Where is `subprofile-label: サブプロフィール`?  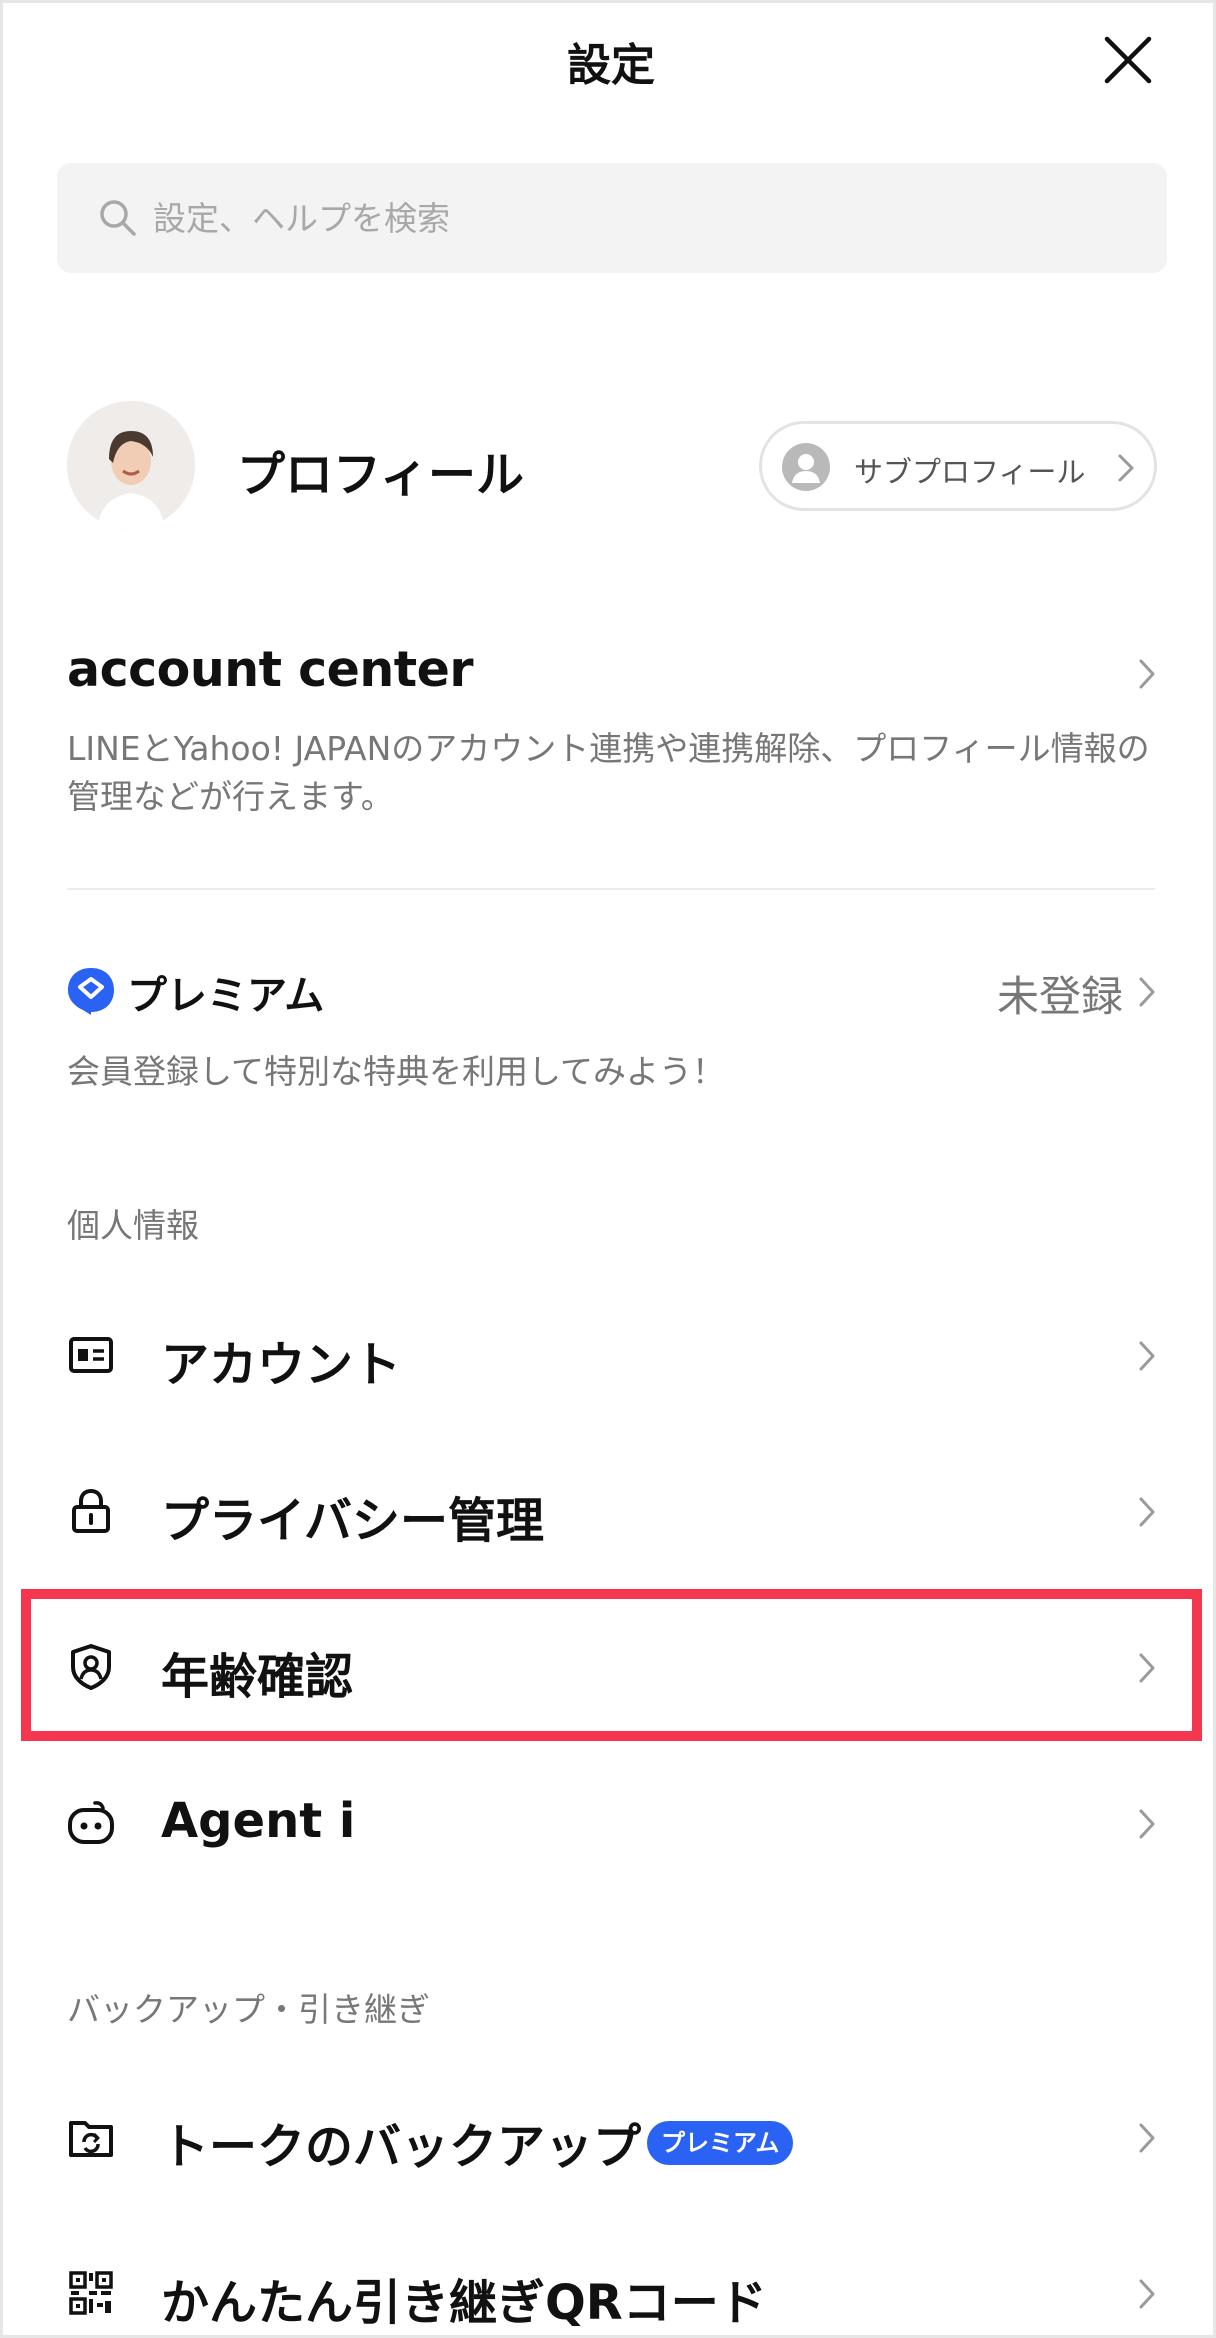 subprofile-label: サブプロフィール is located at coordinates (970, 472).